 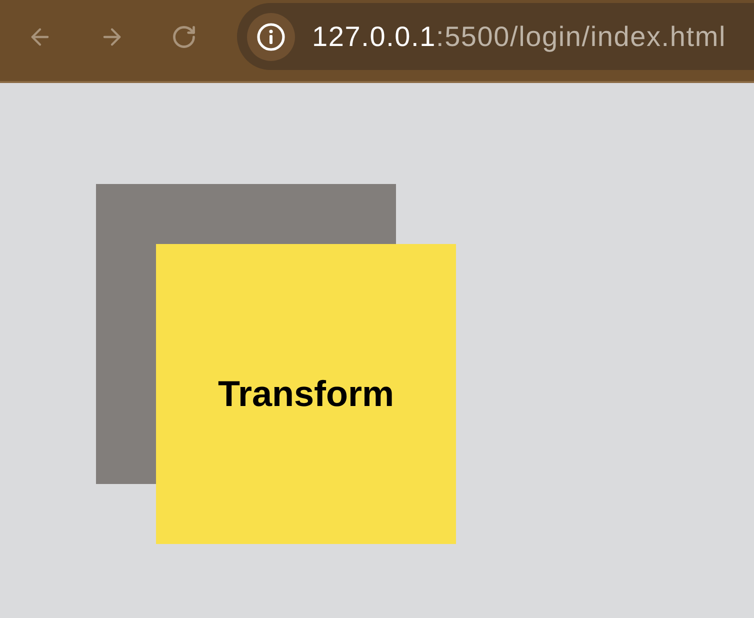 I want to click on url-text: 127.0.0.1:5500/login/index.html, so click(x=519, y=36).